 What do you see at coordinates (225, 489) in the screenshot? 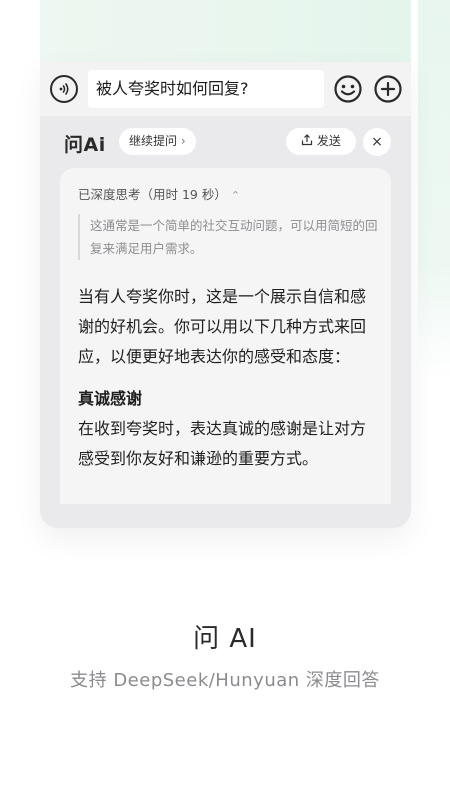
I see `answer-fade` at bounding box center [225, 489].